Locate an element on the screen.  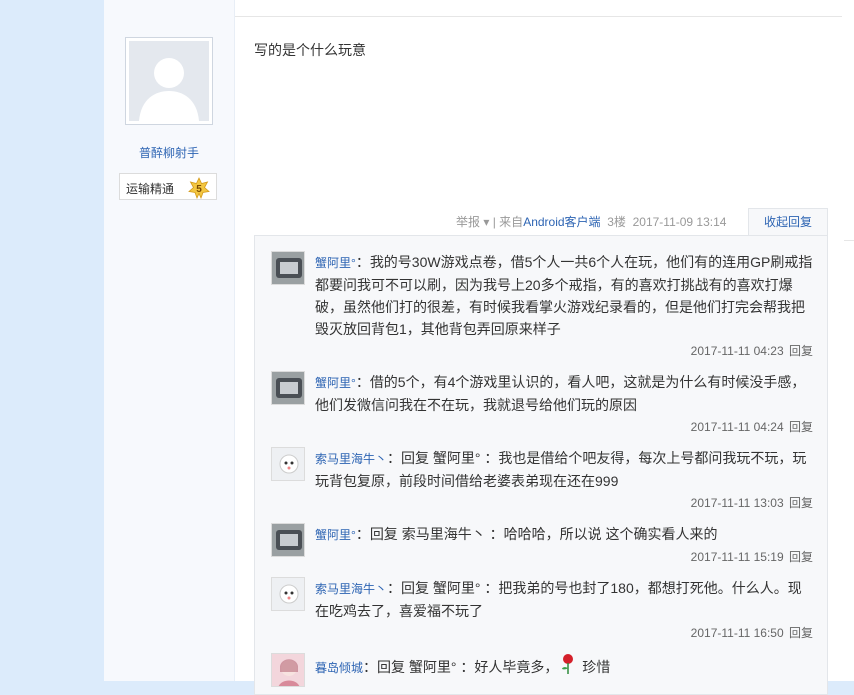
reply-footer: 2017-11-11 04:23 回复 is located at coordinates (752, 350).